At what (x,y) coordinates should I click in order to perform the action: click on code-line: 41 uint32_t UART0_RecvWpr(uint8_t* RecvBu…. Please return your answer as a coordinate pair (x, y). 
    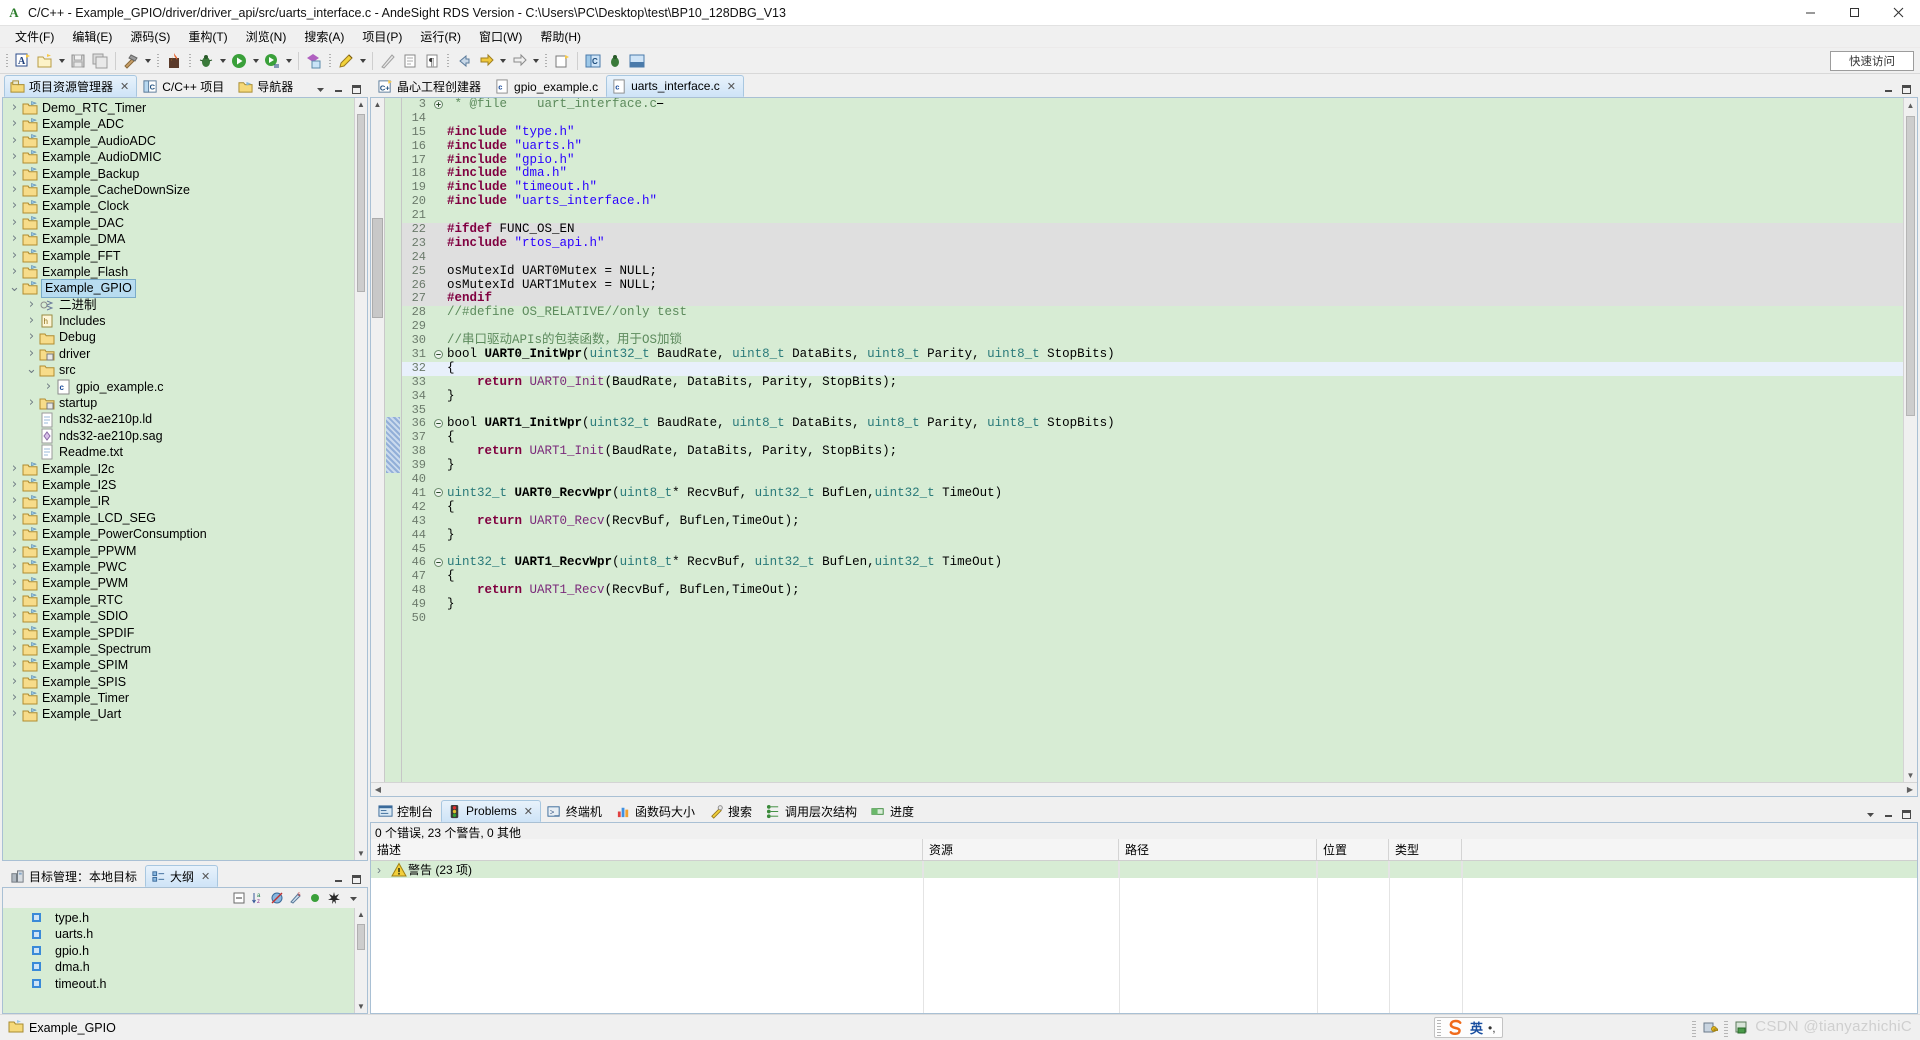
    Looking at the image, I should click on (1152, 493).